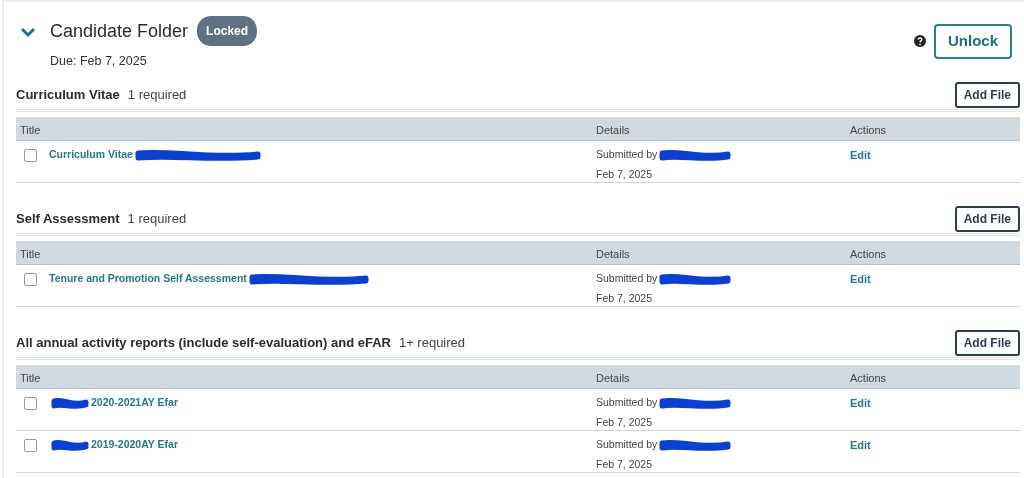 Image resolution: width=1024 pixels, height=478 pixels. What do you see at coordinates (973, 41) in the screenshot?
I see `unlock-button: Unlock` at bounding box center [973, 41].